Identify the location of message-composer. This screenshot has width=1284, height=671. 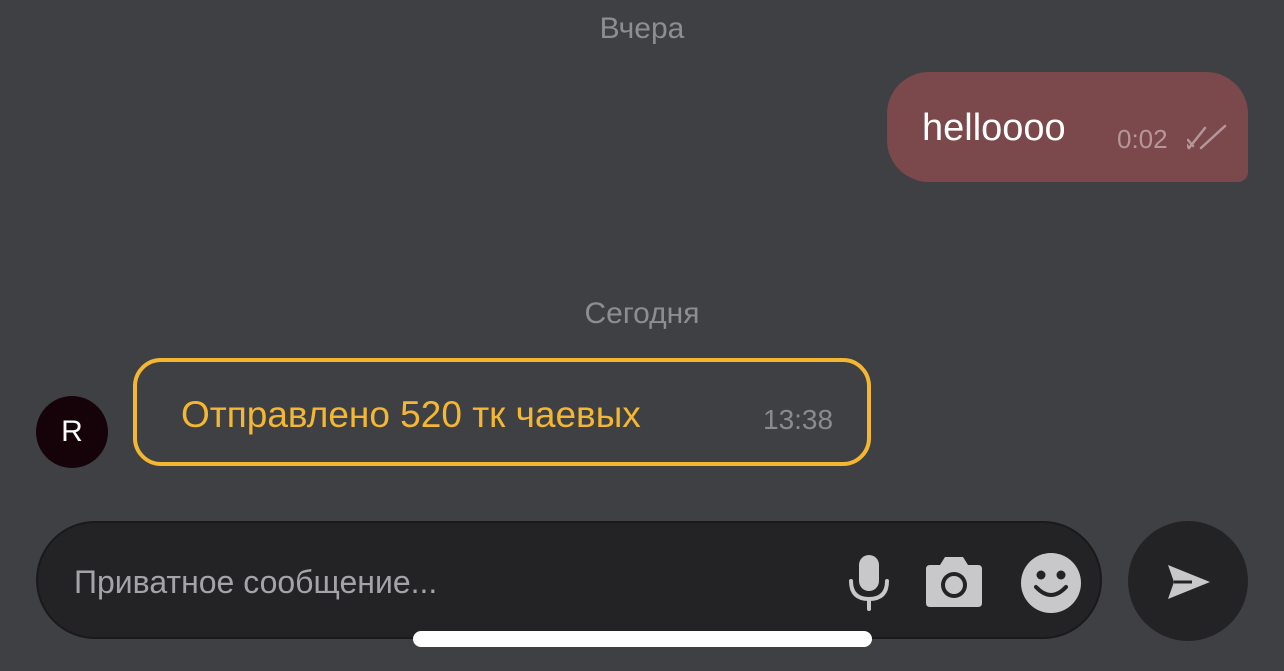
(569, 580).